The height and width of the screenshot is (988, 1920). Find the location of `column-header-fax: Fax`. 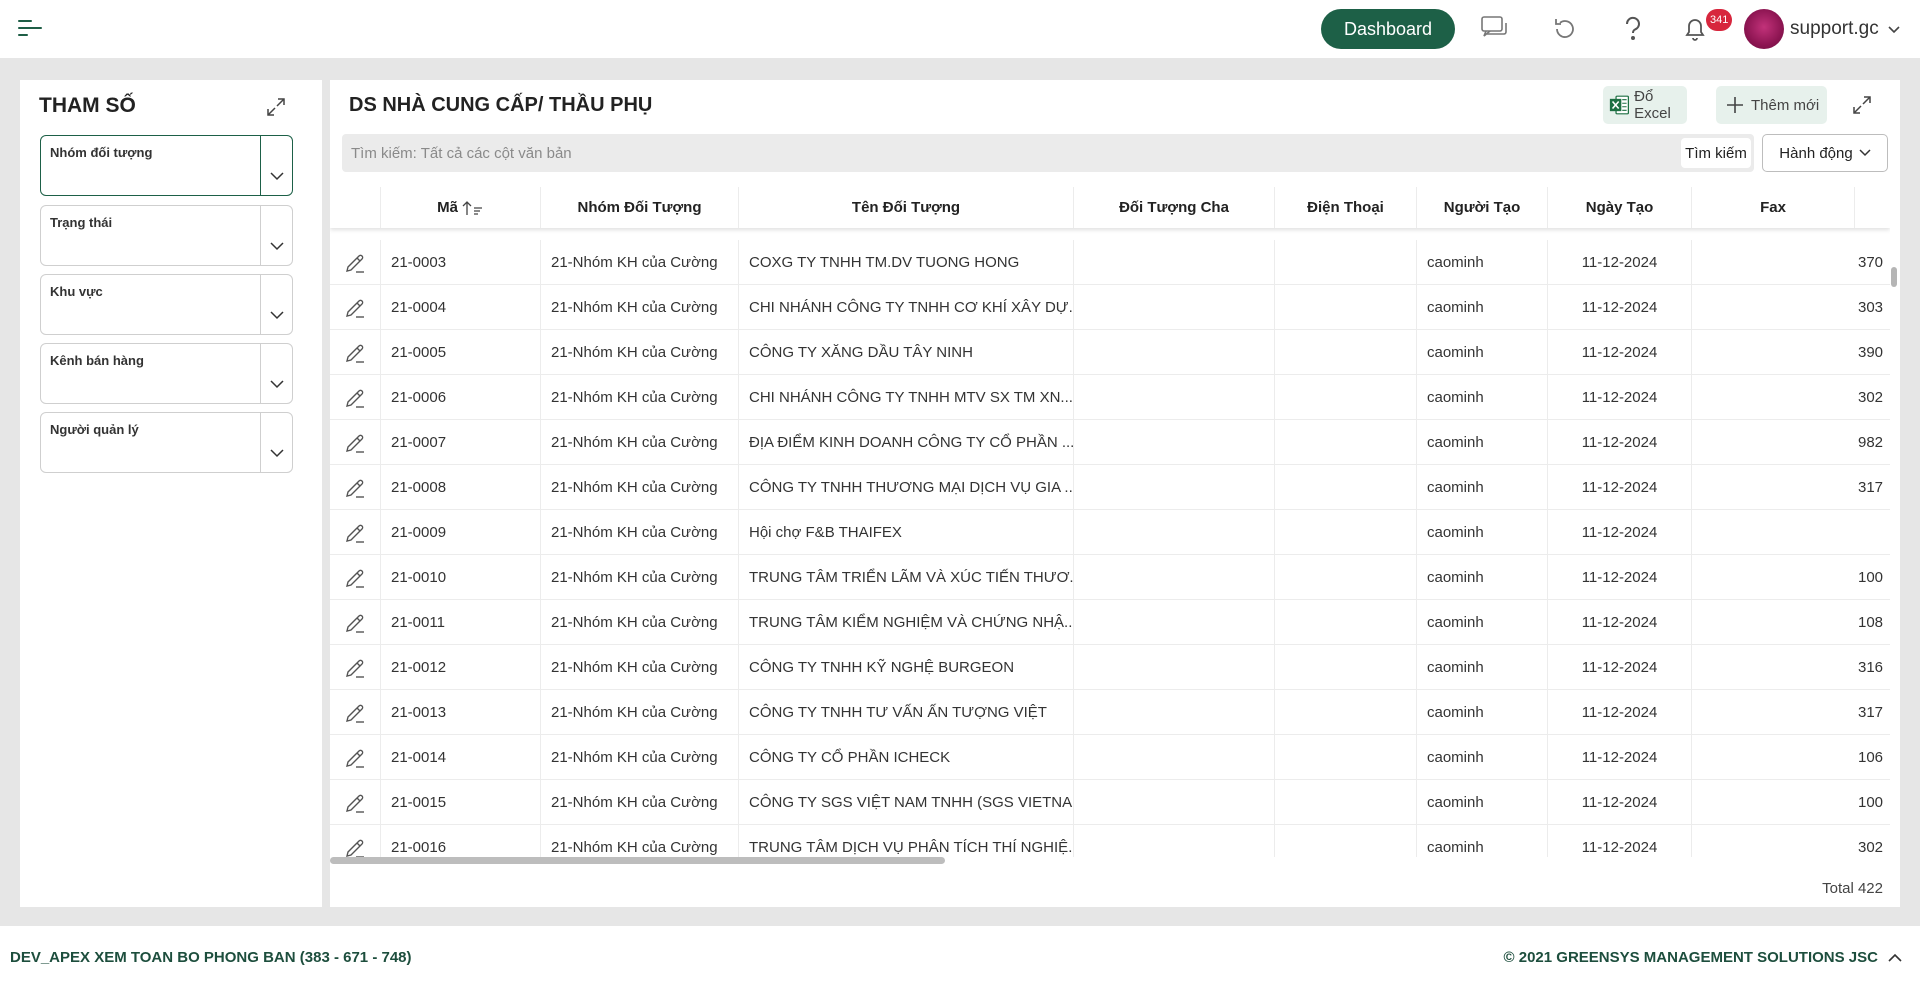

column-header-fax: Fax is located at coordinates (1773, 207).